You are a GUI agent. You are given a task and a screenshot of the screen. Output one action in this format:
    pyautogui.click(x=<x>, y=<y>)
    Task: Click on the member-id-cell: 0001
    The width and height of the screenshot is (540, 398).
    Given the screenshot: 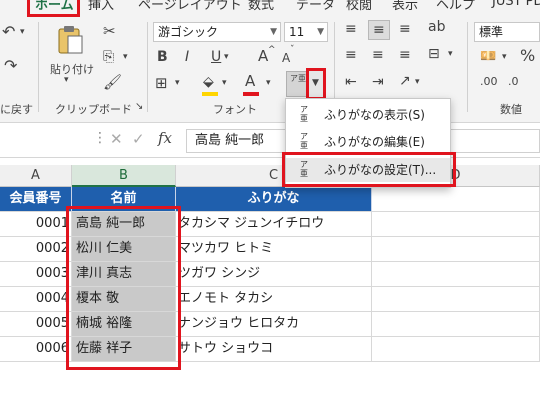 What is the action you would take?
    pyautogui.click(x=36, y=224)
    